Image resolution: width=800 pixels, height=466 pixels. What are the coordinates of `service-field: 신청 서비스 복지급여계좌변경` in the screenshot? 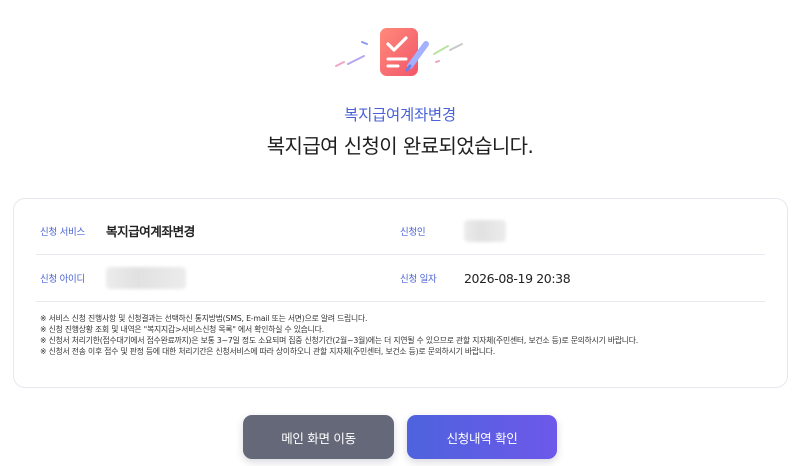 It's located at (117, 230).